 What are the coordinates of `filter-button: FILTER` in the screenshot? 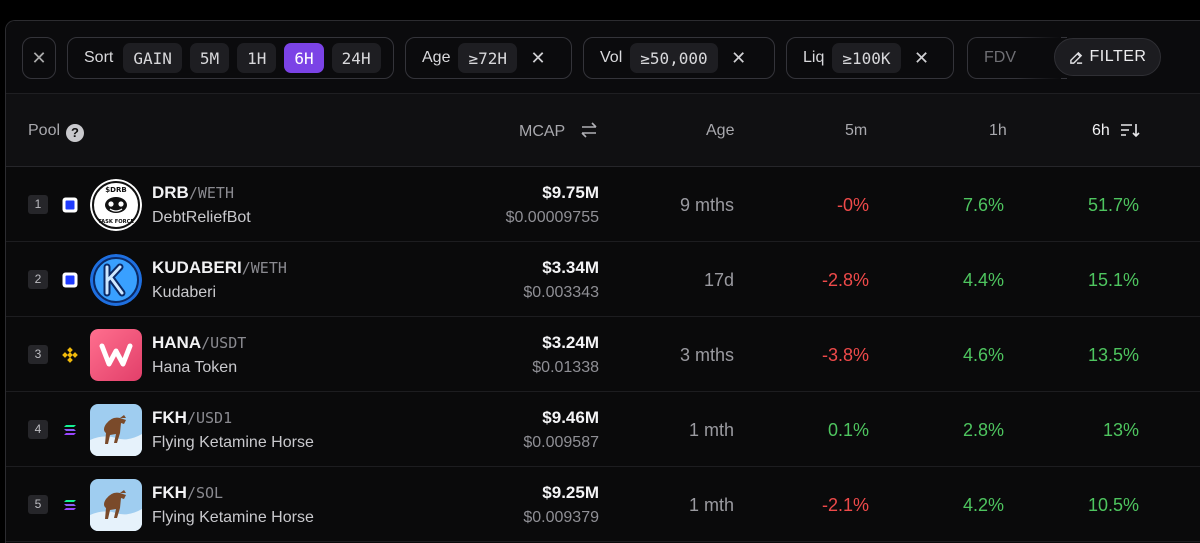 It's located at (1107, 57).